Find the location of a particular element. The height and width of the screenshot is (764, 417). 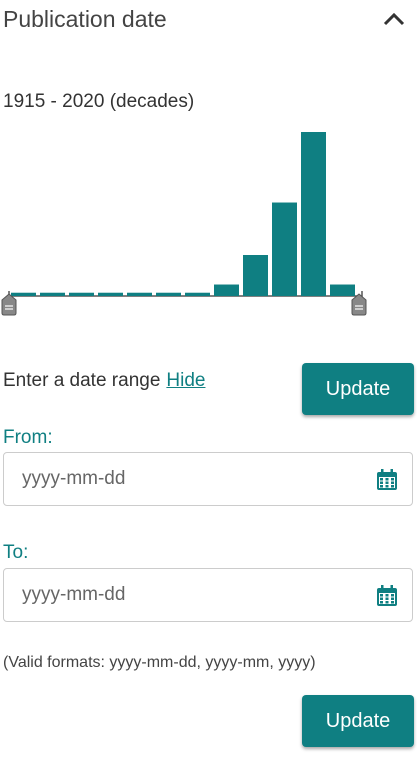

publication-date-header: Publication date is located at coordinates (208, 22).